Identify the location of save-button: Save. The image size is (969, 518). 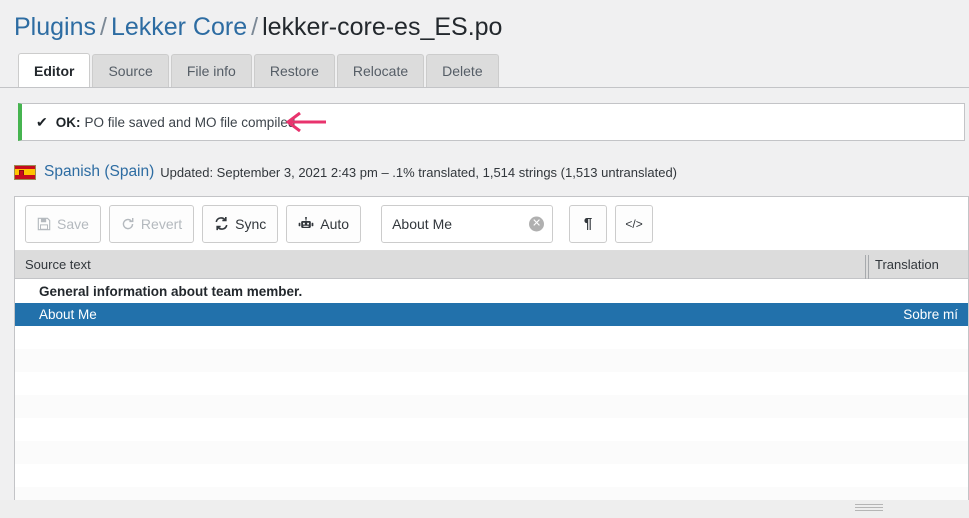
(63, 223).